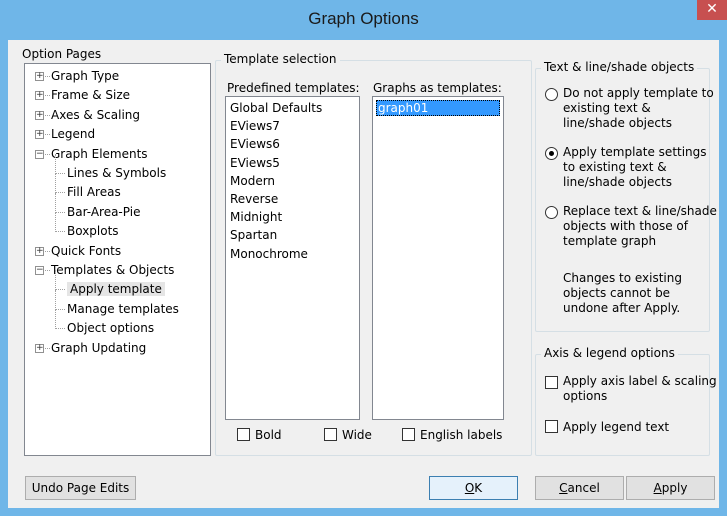 The height and width of the screenshot is (516, 727). Describe the element at coordinates (255, 126) in the screenshot. I see `list-item: EViews7` at that location.